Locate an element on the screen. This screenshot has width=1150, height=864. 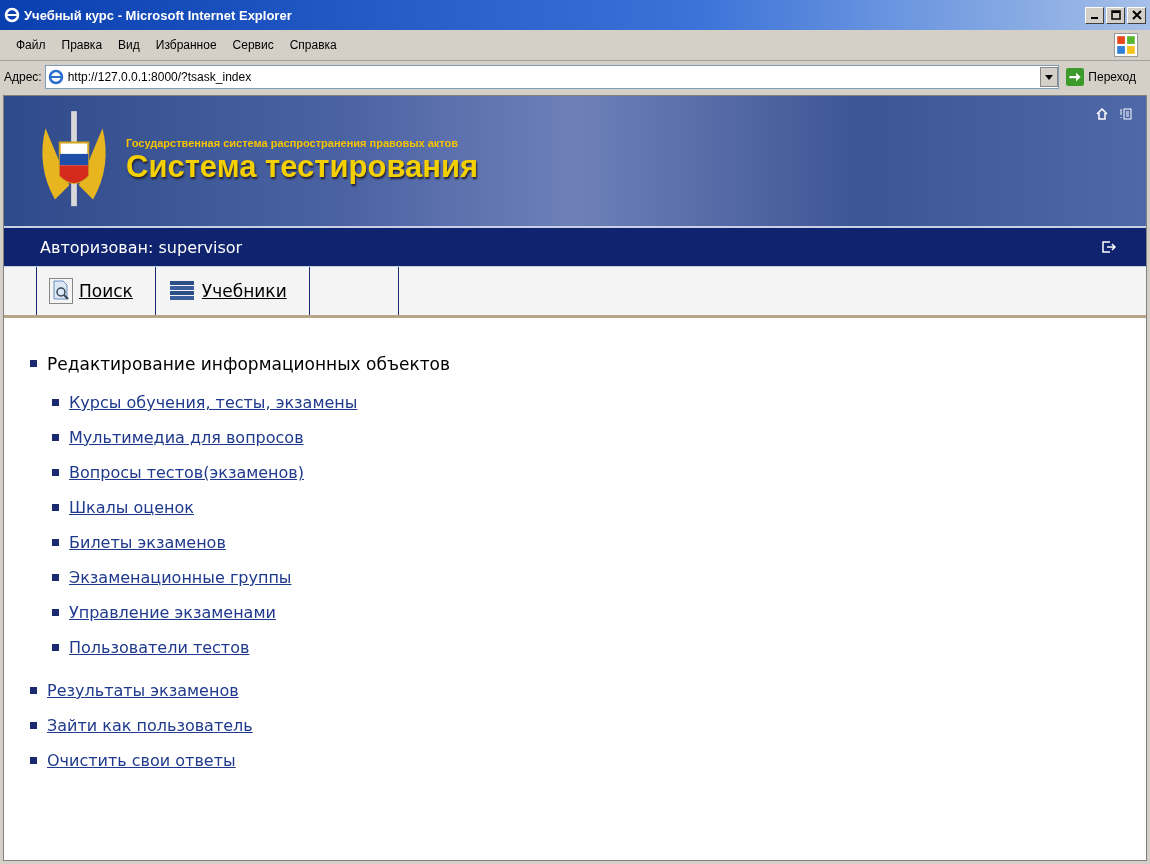
menu-item: Сервис is located at coordinates (253, 45).